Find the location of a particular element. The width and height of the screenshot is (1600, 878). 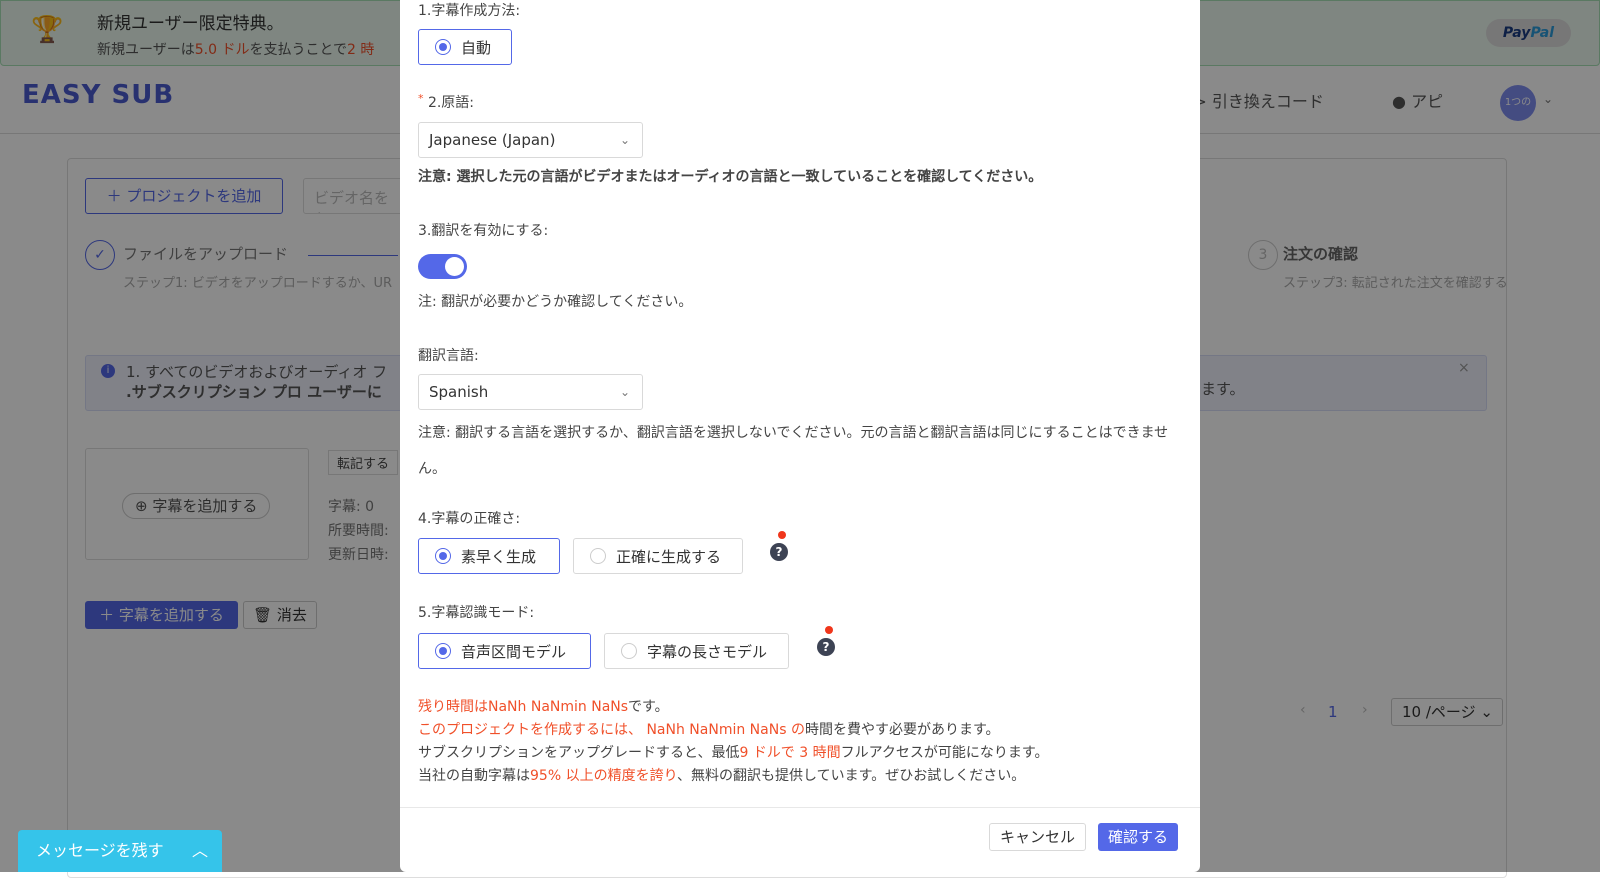

translation-toggle is located at coordinates (442, 266).